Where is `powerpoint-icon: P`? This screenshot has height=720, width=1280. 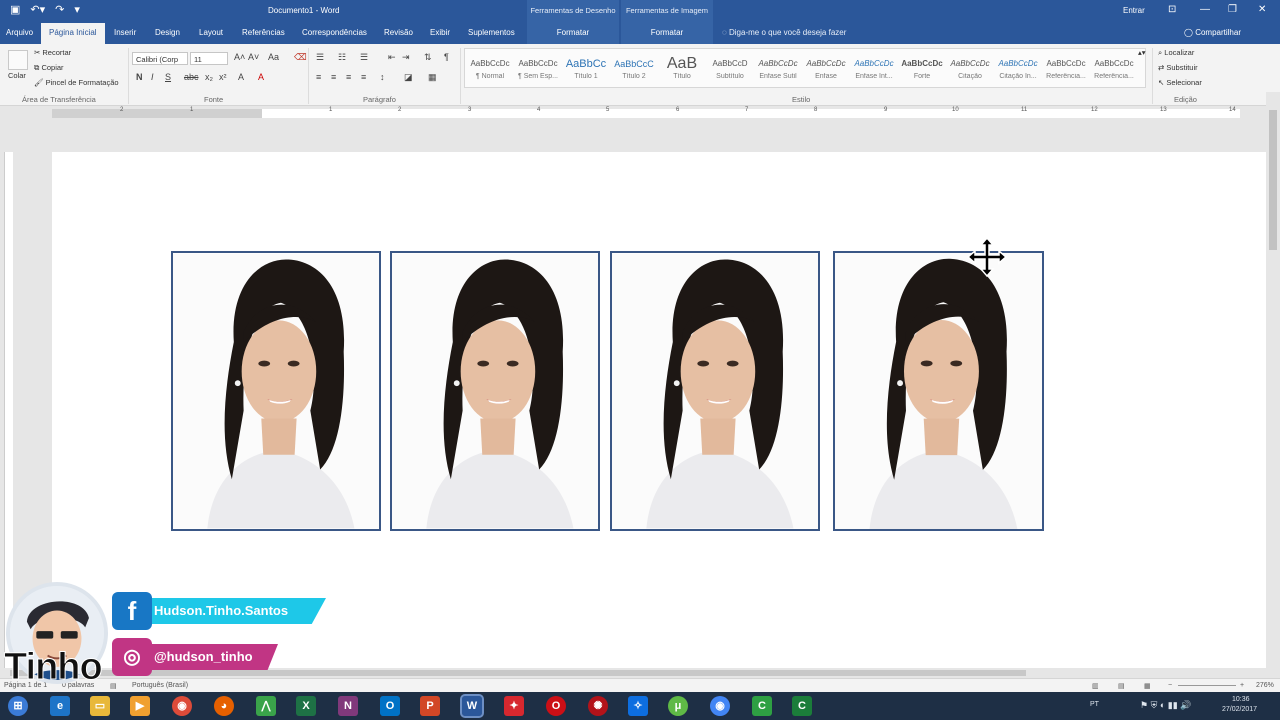
powerpoint-icon: P is located at coordinates (430, 706).